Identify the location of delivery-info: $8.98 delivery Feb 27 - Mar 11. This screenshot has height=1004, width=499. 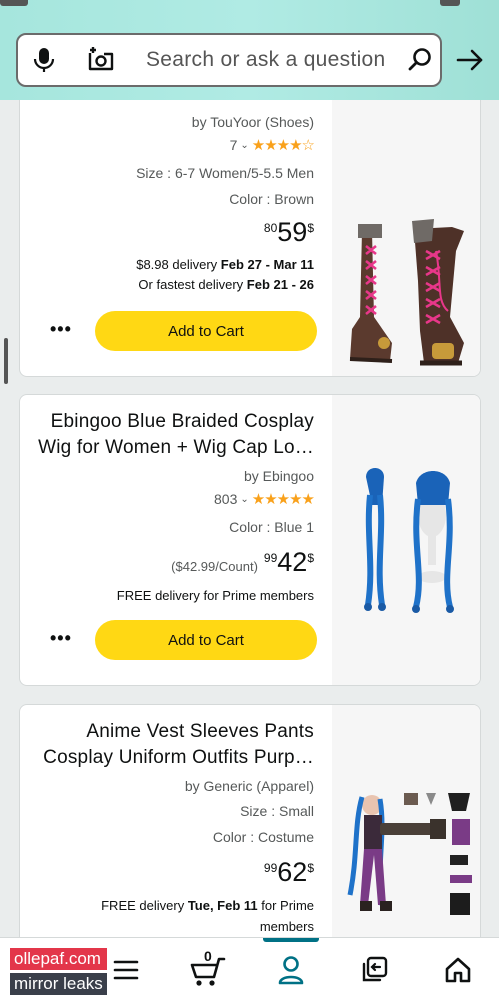
(225, 264).